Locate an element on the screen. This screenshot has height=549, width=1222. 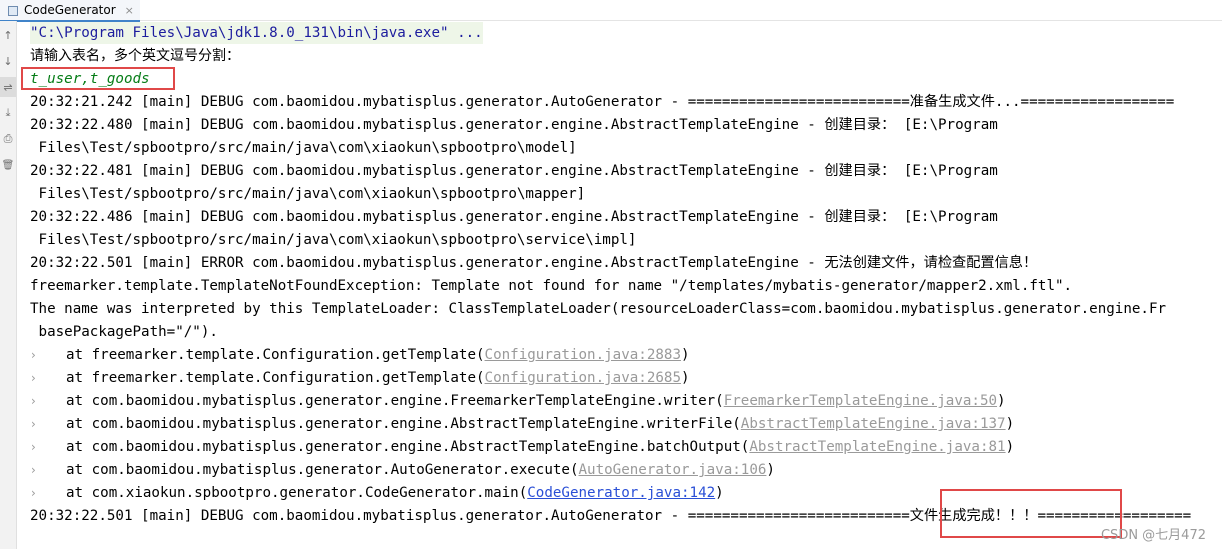
source-link: Configuration.java:2685 is located at coordinates (583, 378).